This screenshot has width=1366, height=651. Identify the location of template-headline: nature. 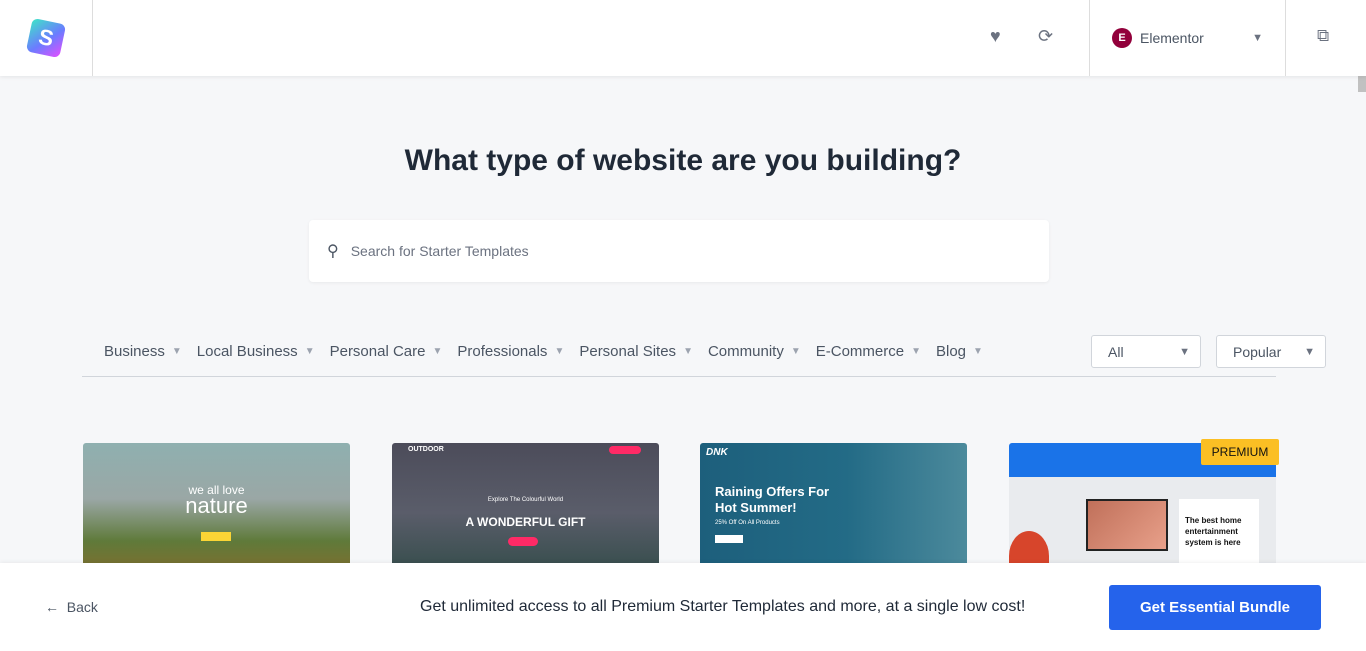
(216, 505).